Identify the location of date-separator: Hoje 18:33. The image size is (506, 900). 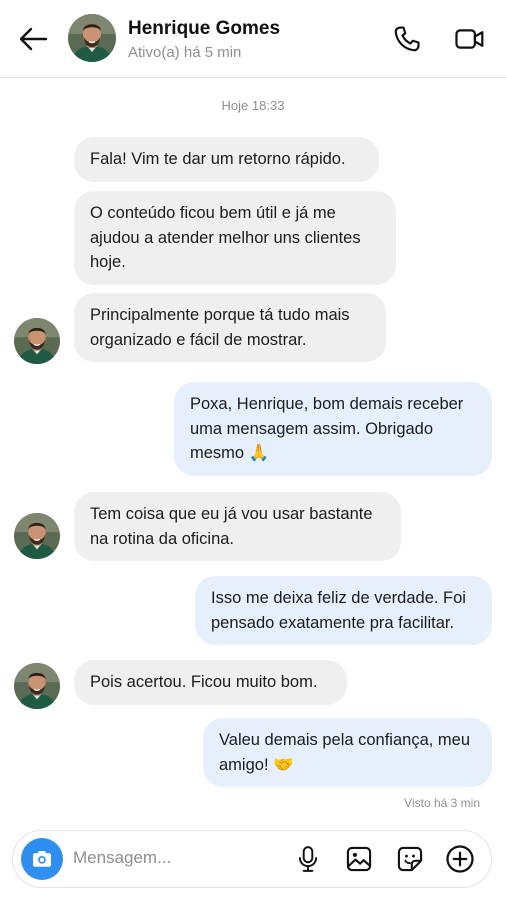
(253, 105).